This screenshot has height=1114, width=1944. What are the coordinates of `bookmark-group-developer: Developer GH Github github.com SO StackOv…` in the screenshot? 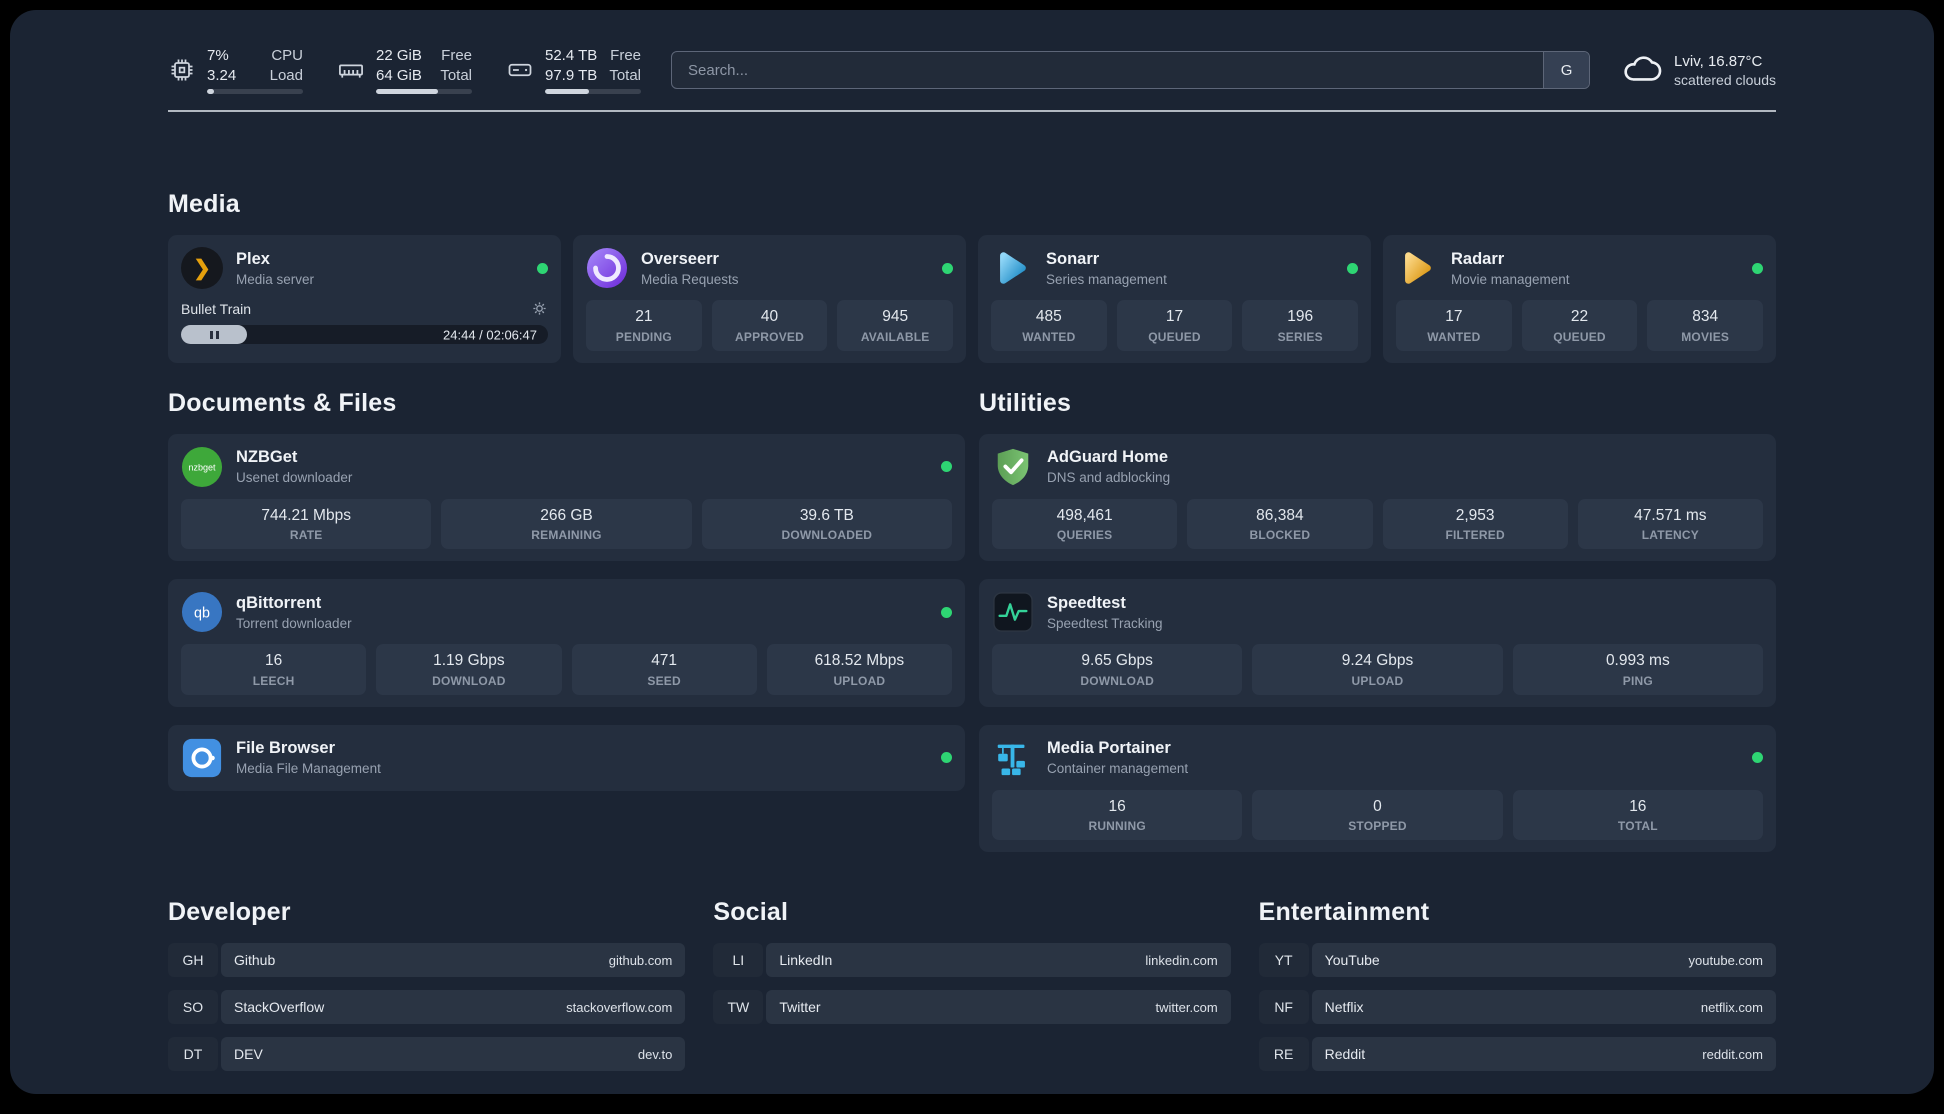 It's located at (427, 985).